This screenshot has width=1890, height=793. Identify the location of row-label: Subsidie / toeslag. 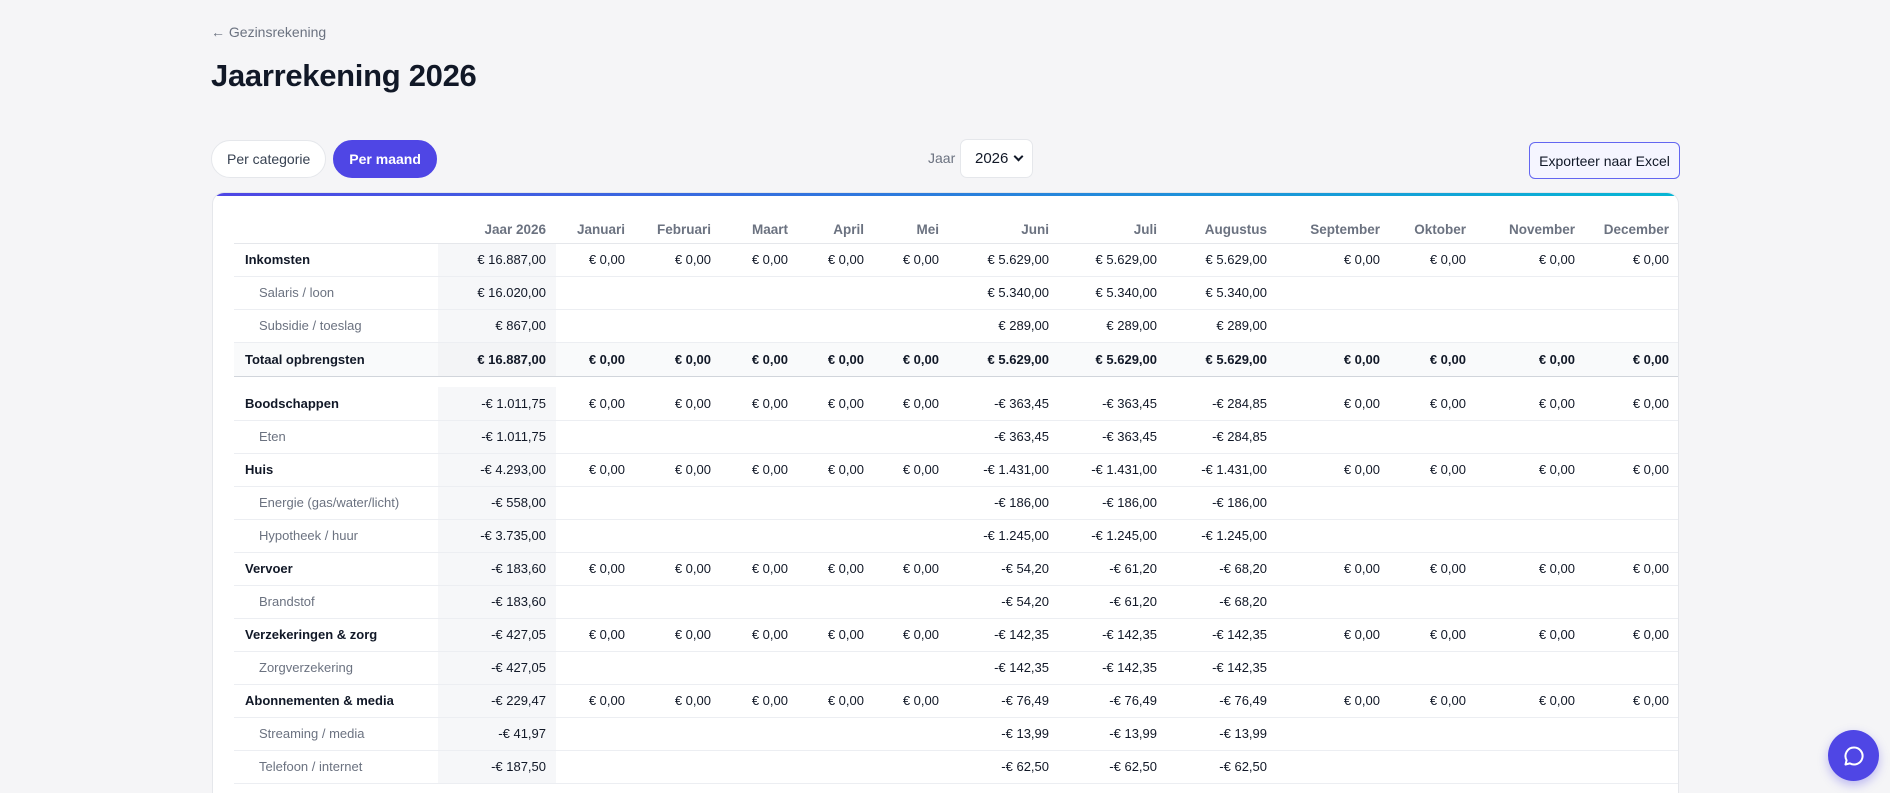
(336, 326).